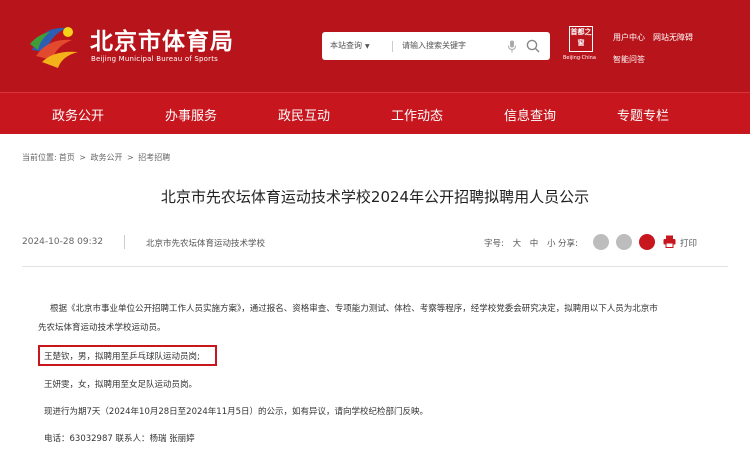  Describe the element at coordinates (530, 114) in the screenshot. I see `nav-item-info-query: 信息查询` at that location.